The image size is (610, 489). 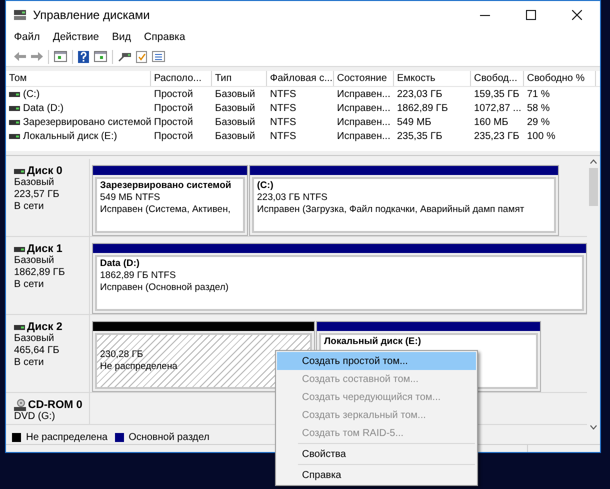 I want to click on table-cell-text: 160 МБ, so click(x=491, y=123).